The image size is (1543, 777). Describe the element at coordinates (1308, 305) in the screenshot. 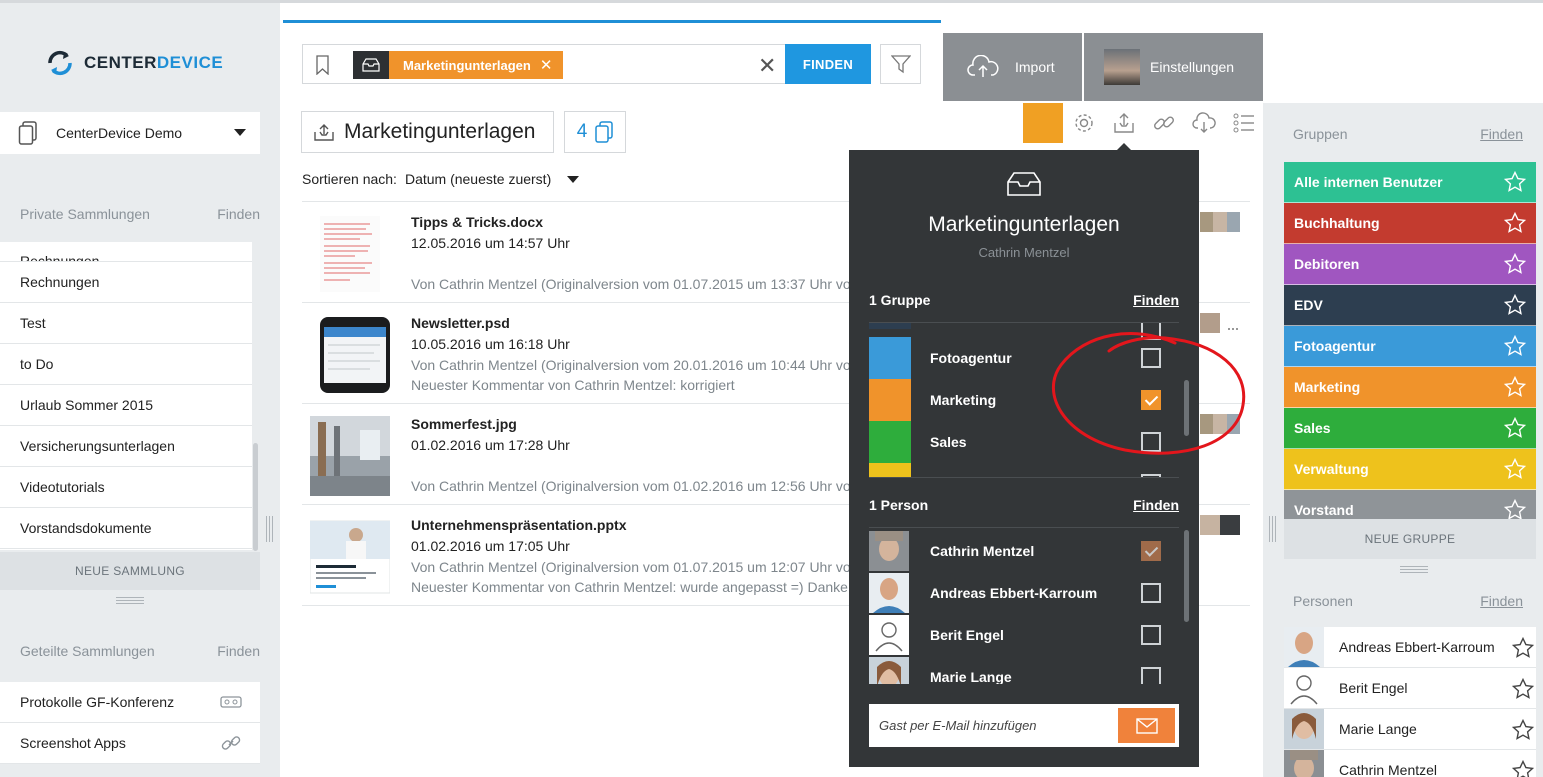

I see `group-label: EDV` at that location.